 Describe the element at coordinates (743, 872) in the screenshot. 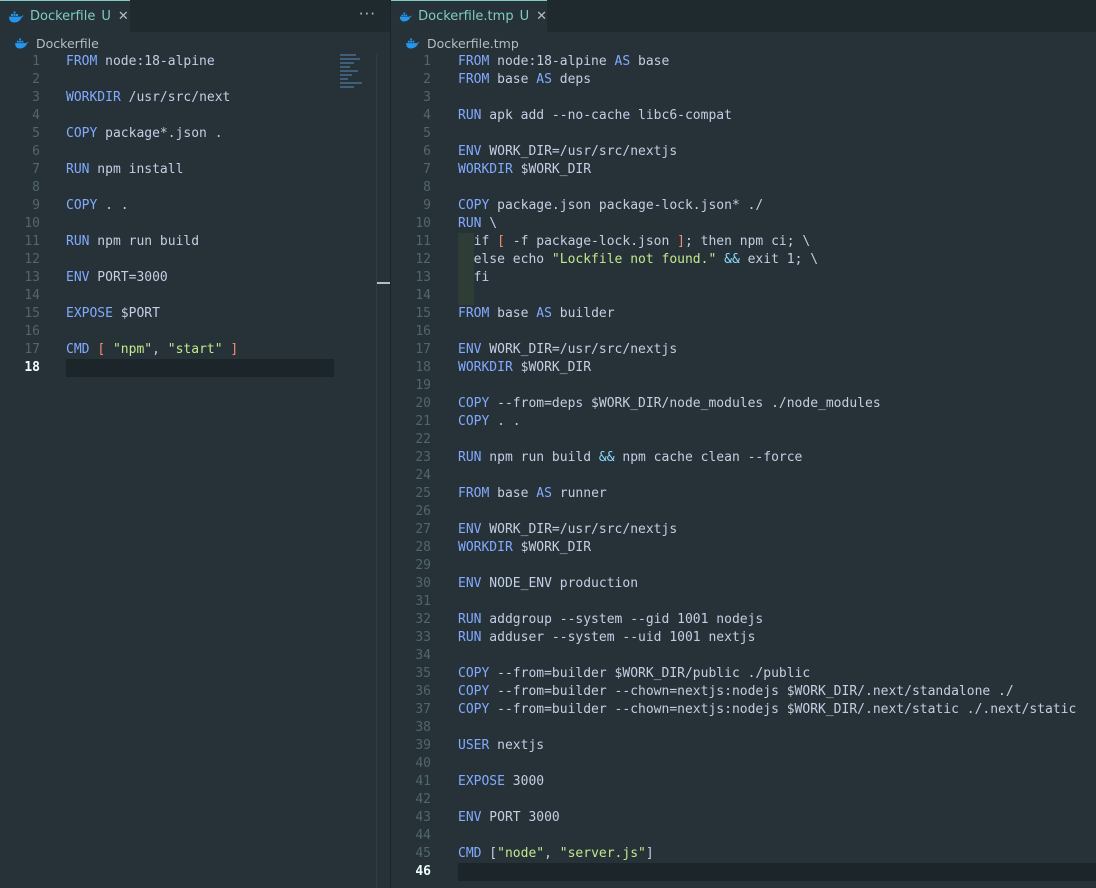

I see `code-line: 46` at that location.